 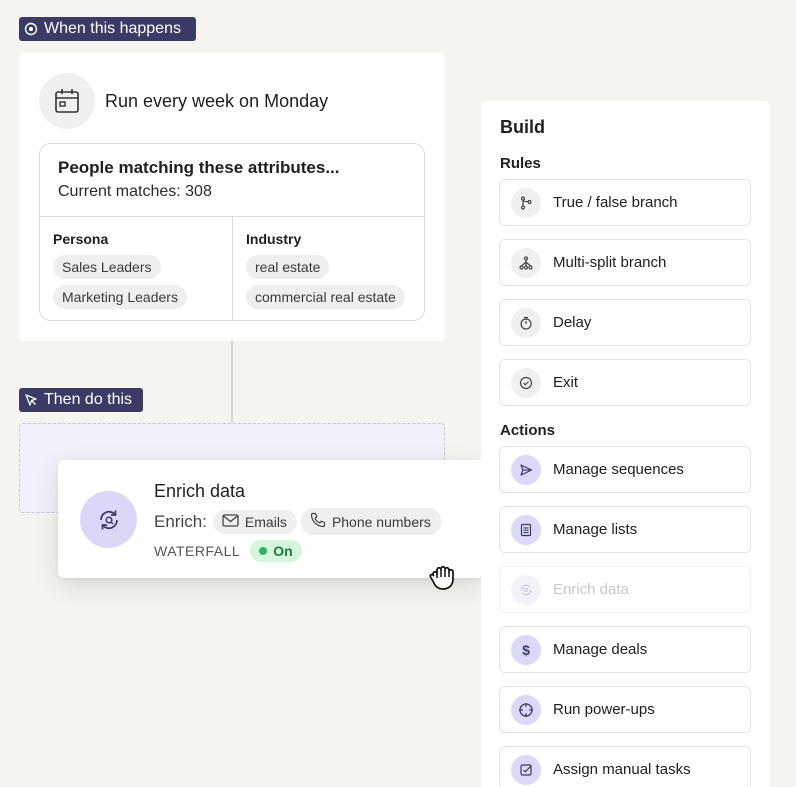 I want to click on action-manage-lists: Manage lists, so click(x=625, y=529).